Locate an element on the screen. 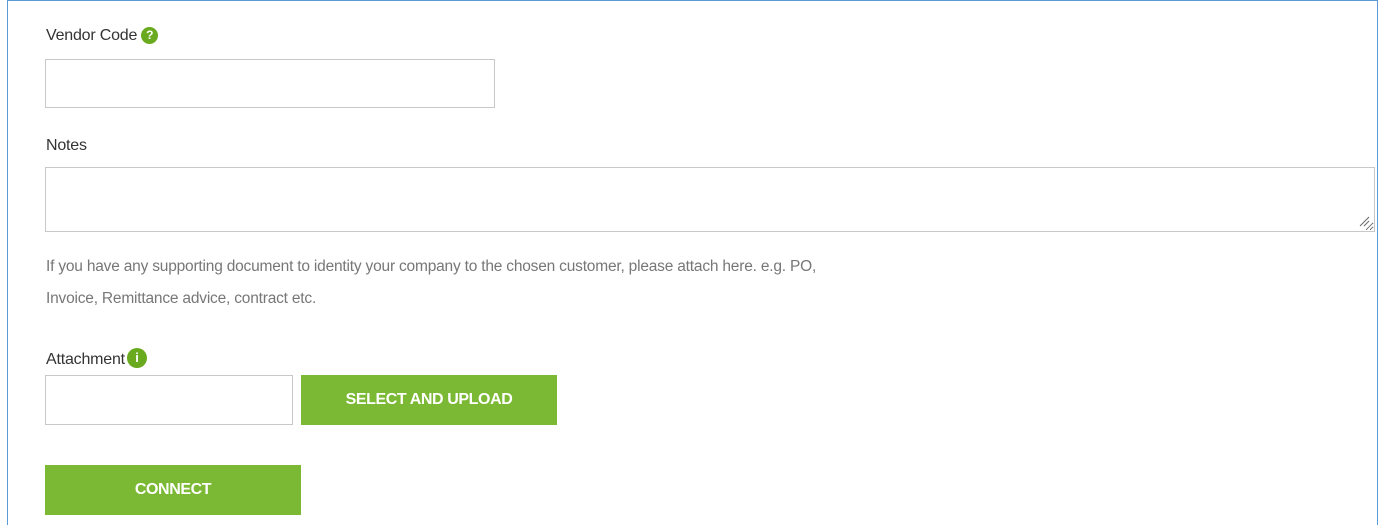 The image size is (1378, 525). attachment-label: Attachment i is located at coordinates (96, 358).